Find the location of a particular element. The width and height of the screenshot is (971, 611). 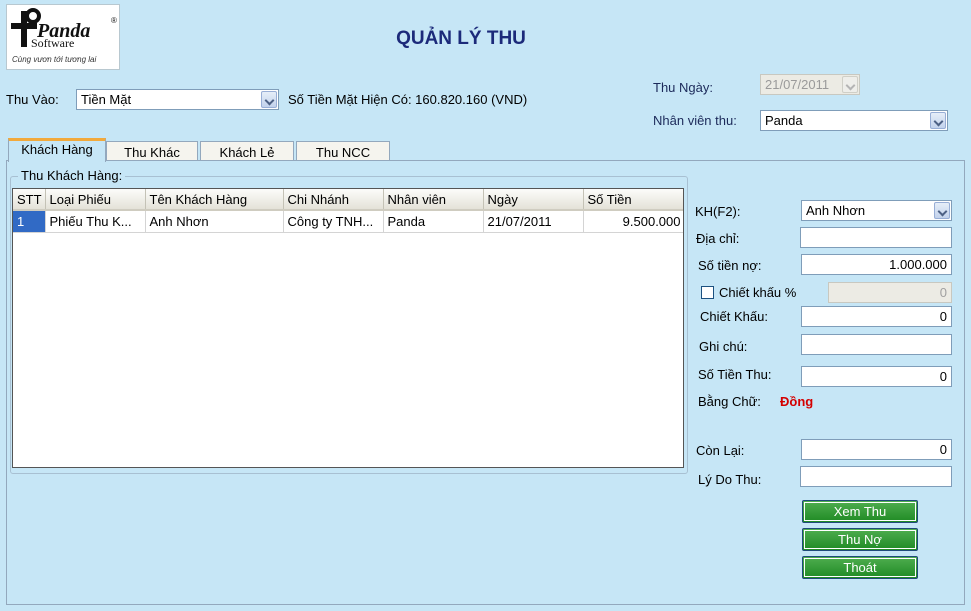

column-header-stt: STT is located at coordinates (29, 200).